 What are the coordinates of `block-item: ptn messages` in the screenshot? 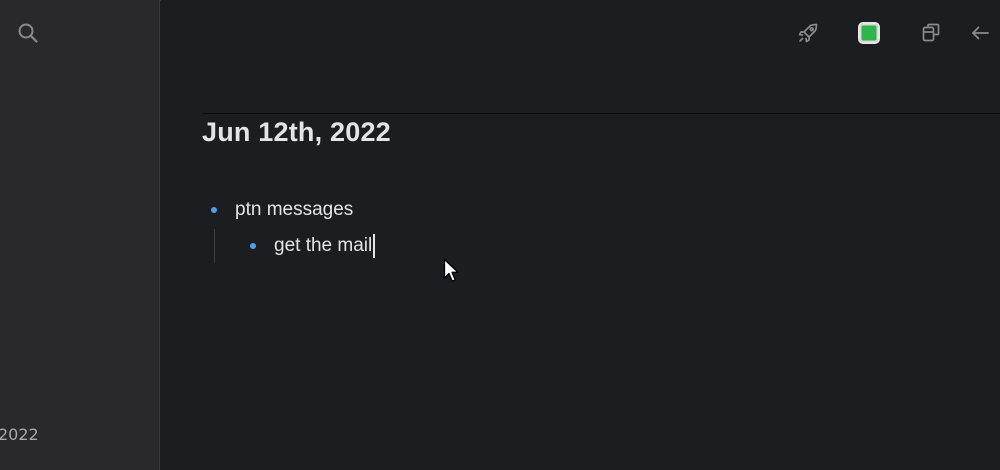 It's located at (282, 210).